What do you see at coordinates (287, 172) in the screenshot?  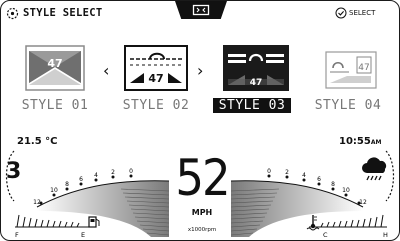 I see `right-tick-2: 2` at bounding box center [287, 172].